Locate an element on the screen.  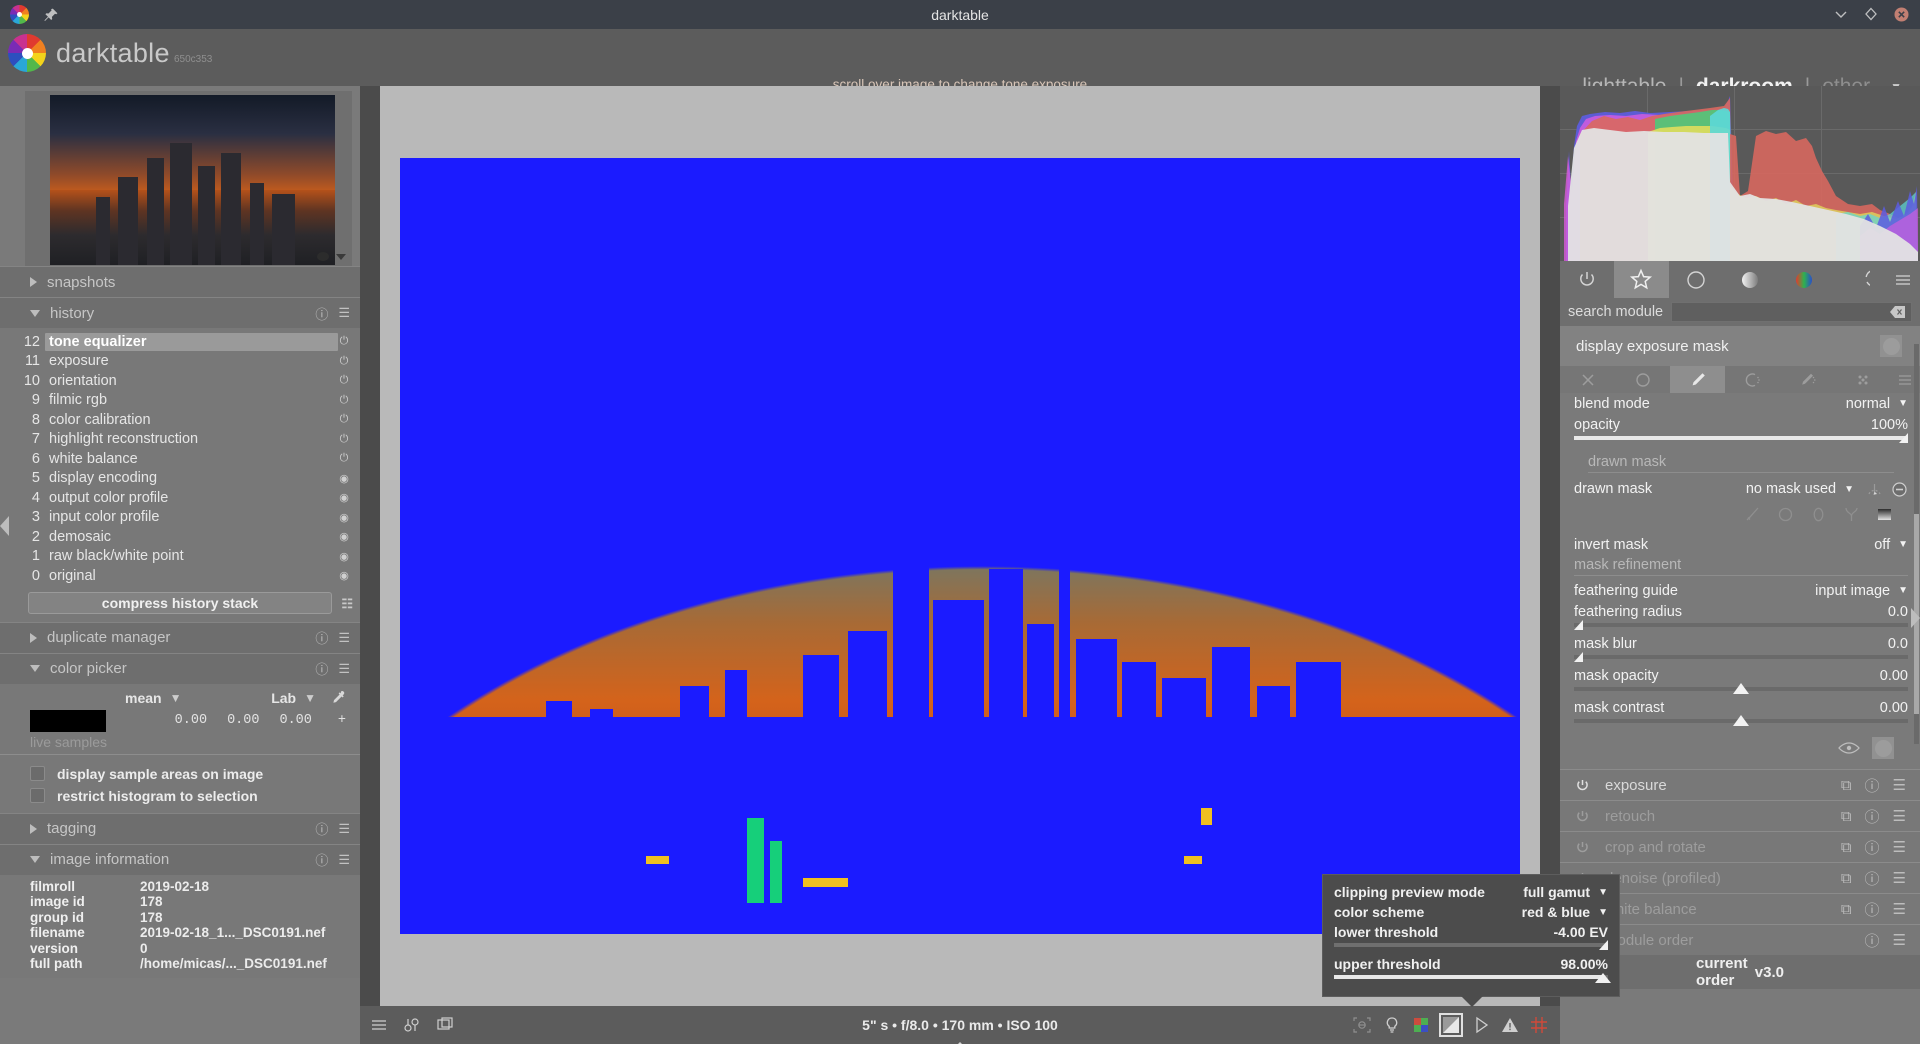
section-header-color-picker: color picker ⓘ ☰ is located at coordinates (180, 668).